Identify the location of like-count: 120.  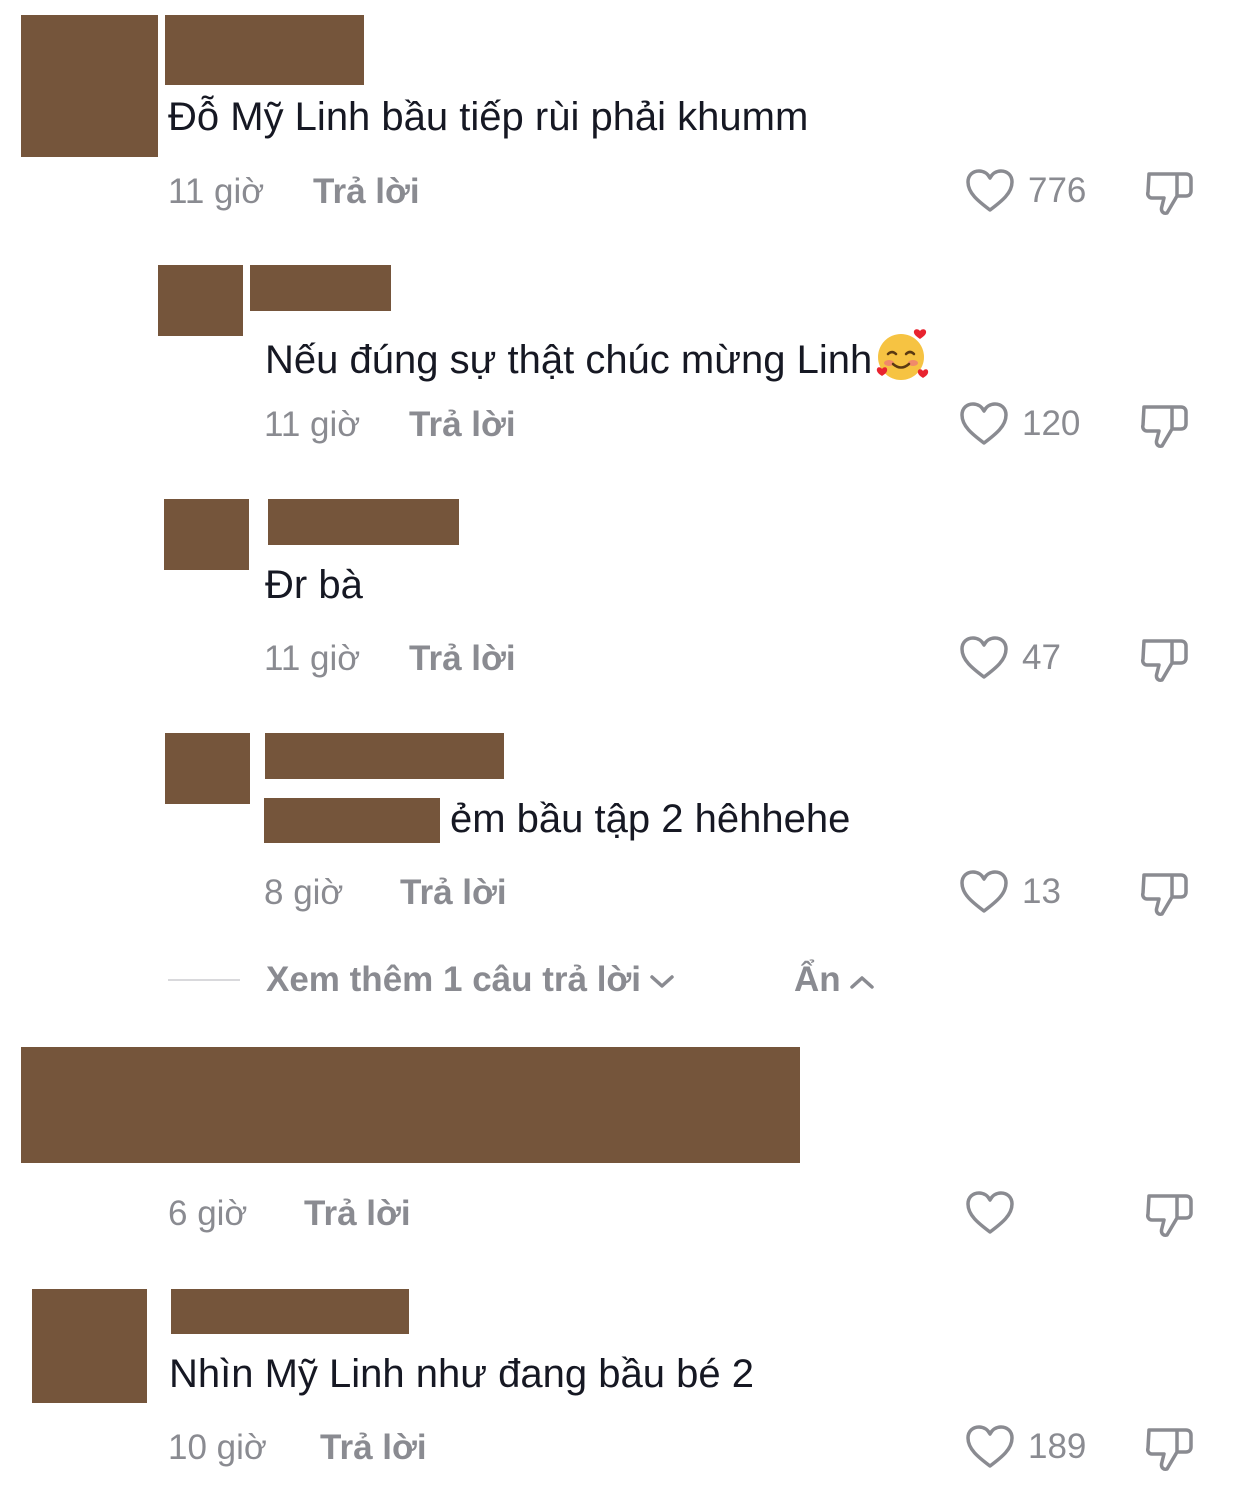
(1051, 423).